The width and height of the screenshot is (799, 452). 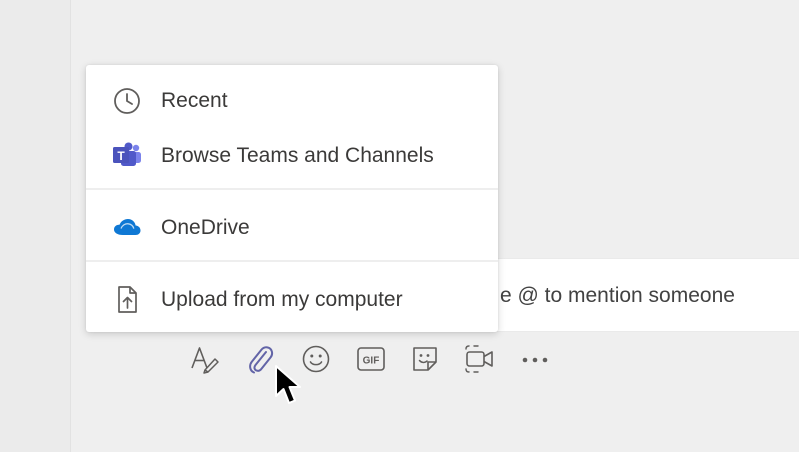 I want to click on menu-item-label: Browse Teams and Channels, so click(x=297, y=155).